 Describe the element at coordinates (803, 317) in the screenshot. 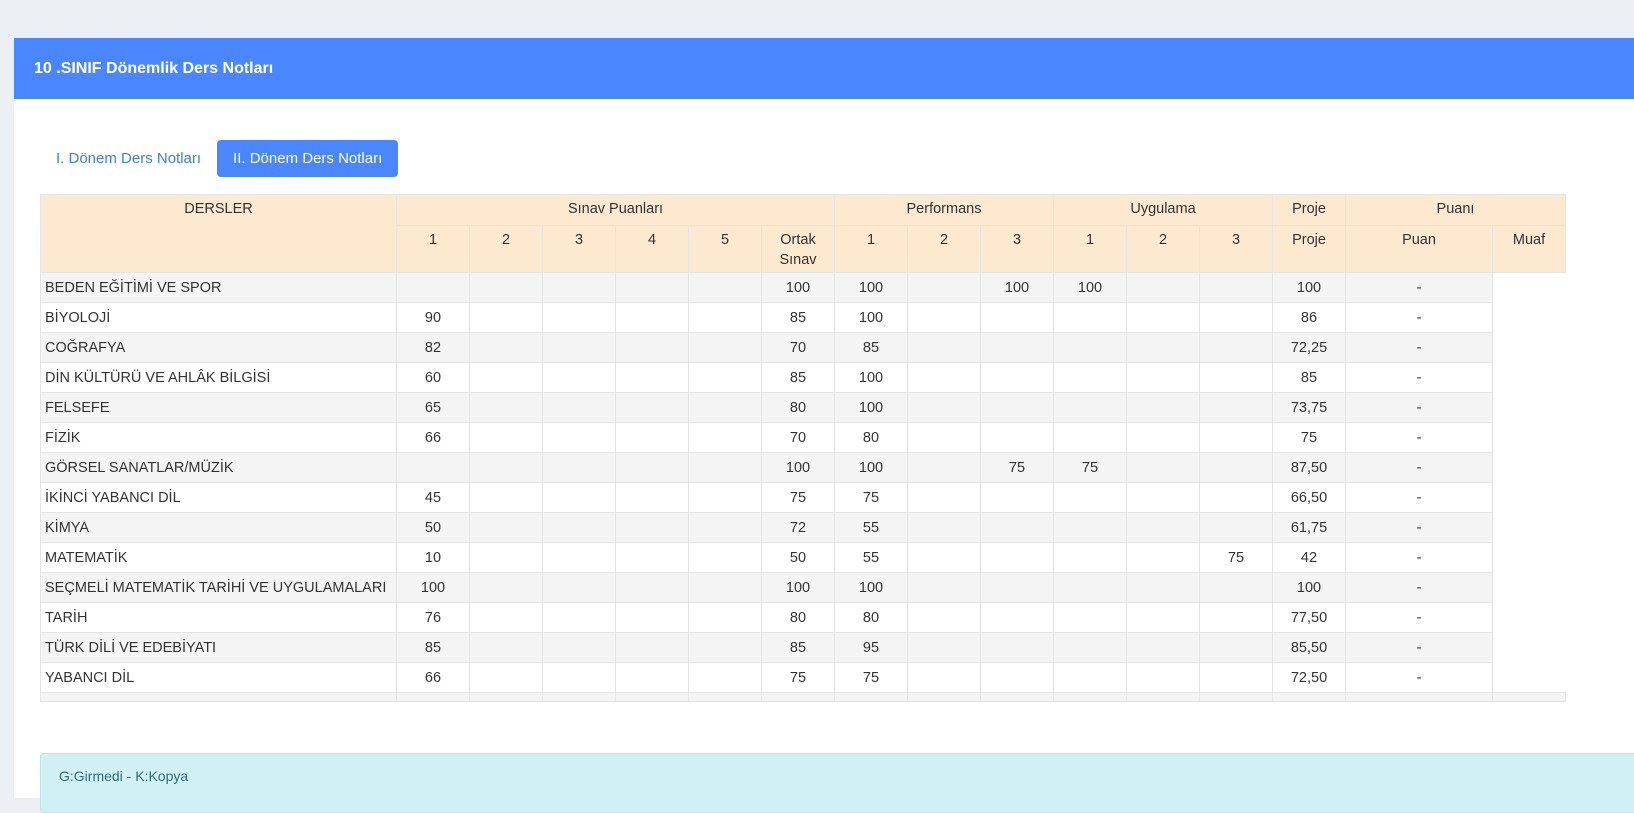

I see `table-row: BİYOLOJİ 90 85 100 86-` at that location.